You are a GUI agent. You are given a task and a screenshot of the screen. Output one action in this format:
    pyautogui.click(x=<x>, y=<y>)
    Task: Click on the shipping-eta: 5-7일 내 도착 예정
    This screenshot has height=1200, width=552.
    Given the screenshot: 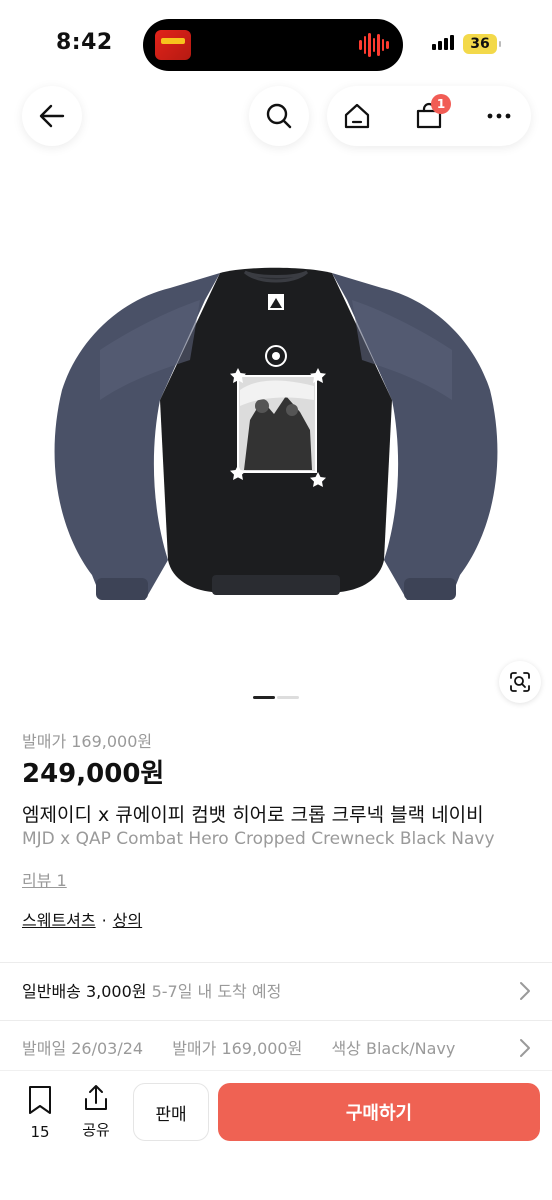 What is the action you would take?
    pyautogui.click(x=216, y=991)
    